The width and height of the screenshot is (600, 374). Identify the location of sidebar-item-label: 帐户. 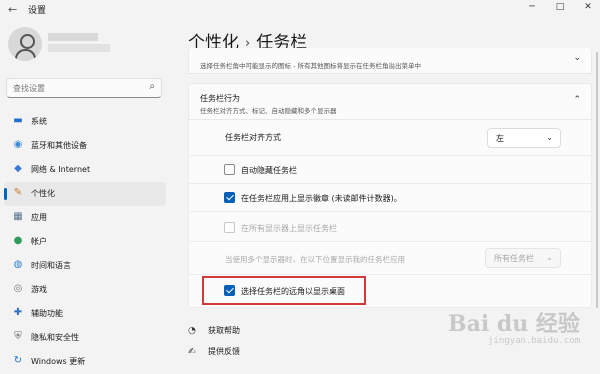
(39, 241).